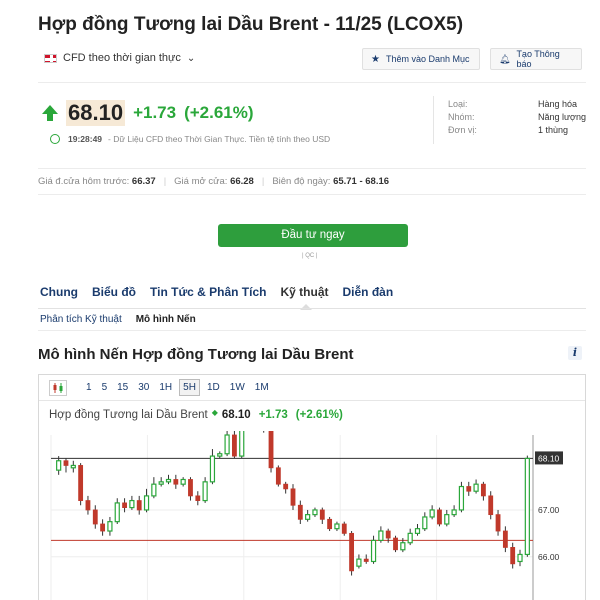 The image size is (600, 600). Describe the element at coordinates (312, 388) in the screenshot. I see `chart-toolbar: 1 5 15 30 1H 5H 1D 1W 1M` at that location.